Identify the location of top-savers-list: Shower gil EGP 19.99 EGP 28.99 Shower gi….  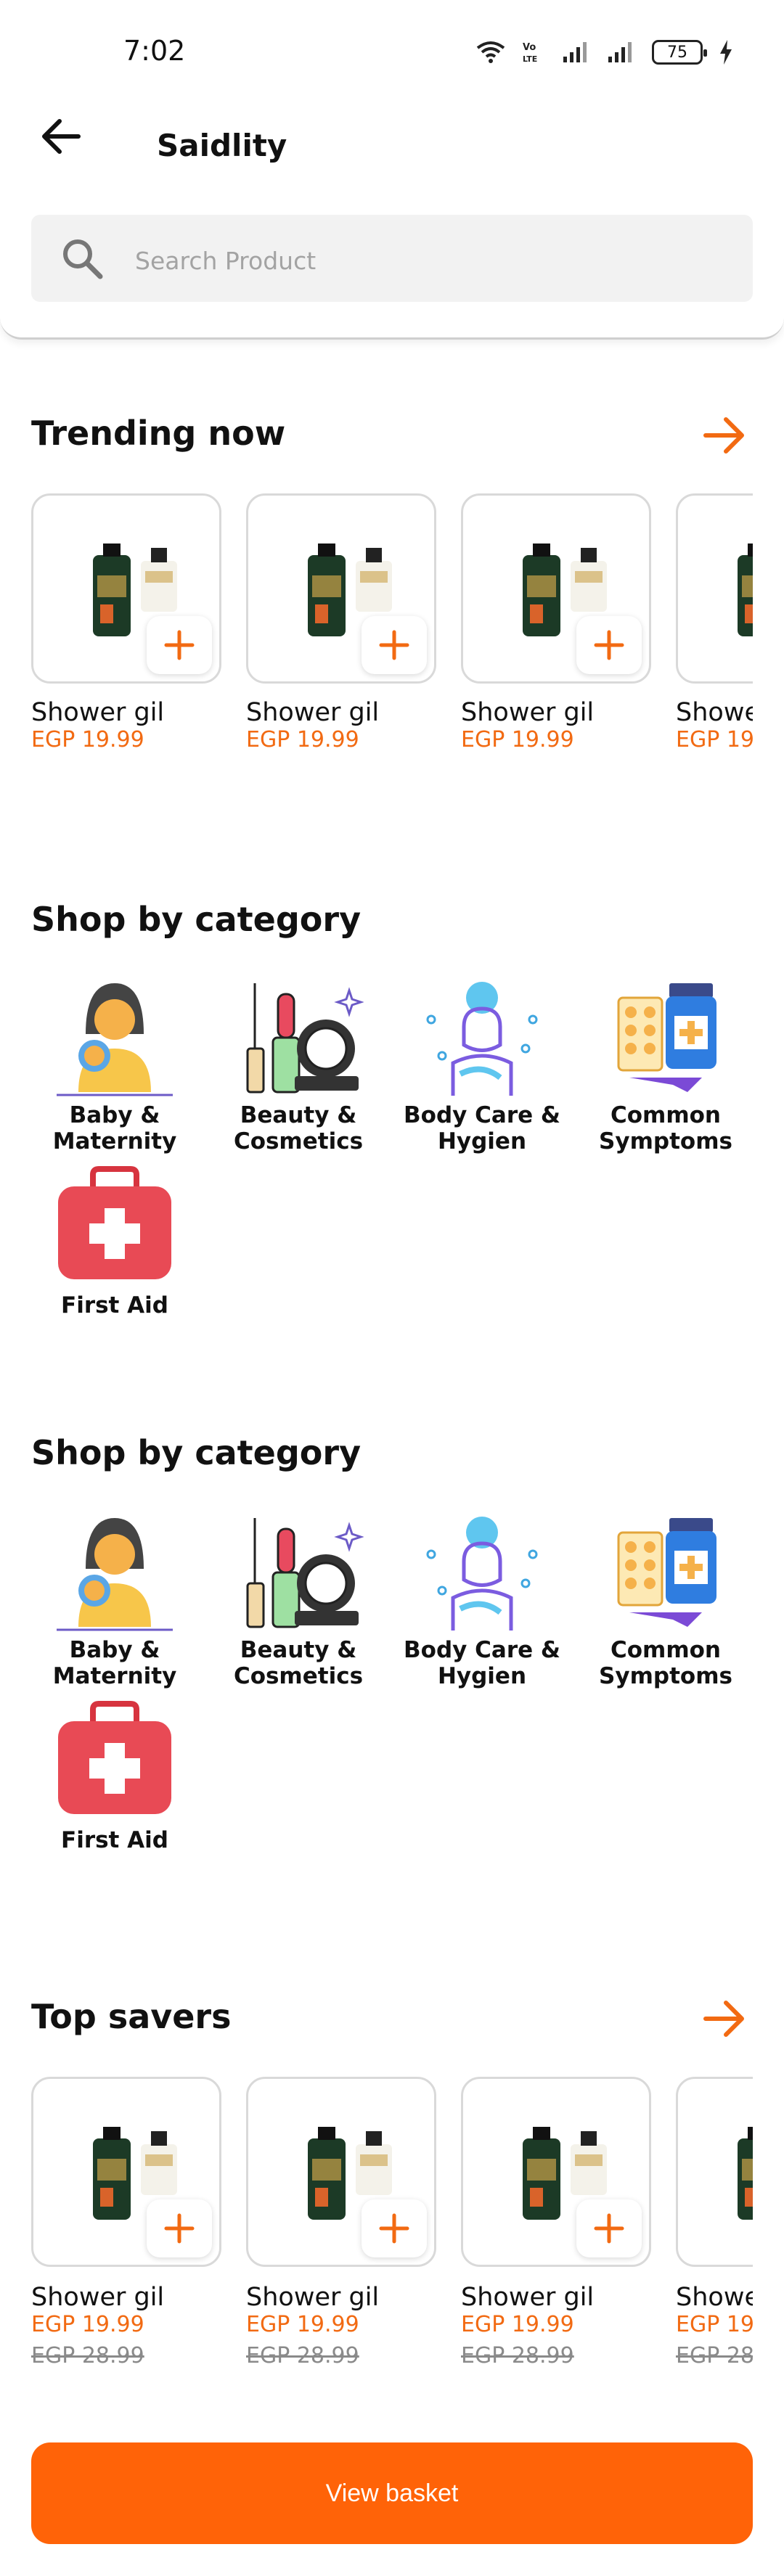
(377, 2233).